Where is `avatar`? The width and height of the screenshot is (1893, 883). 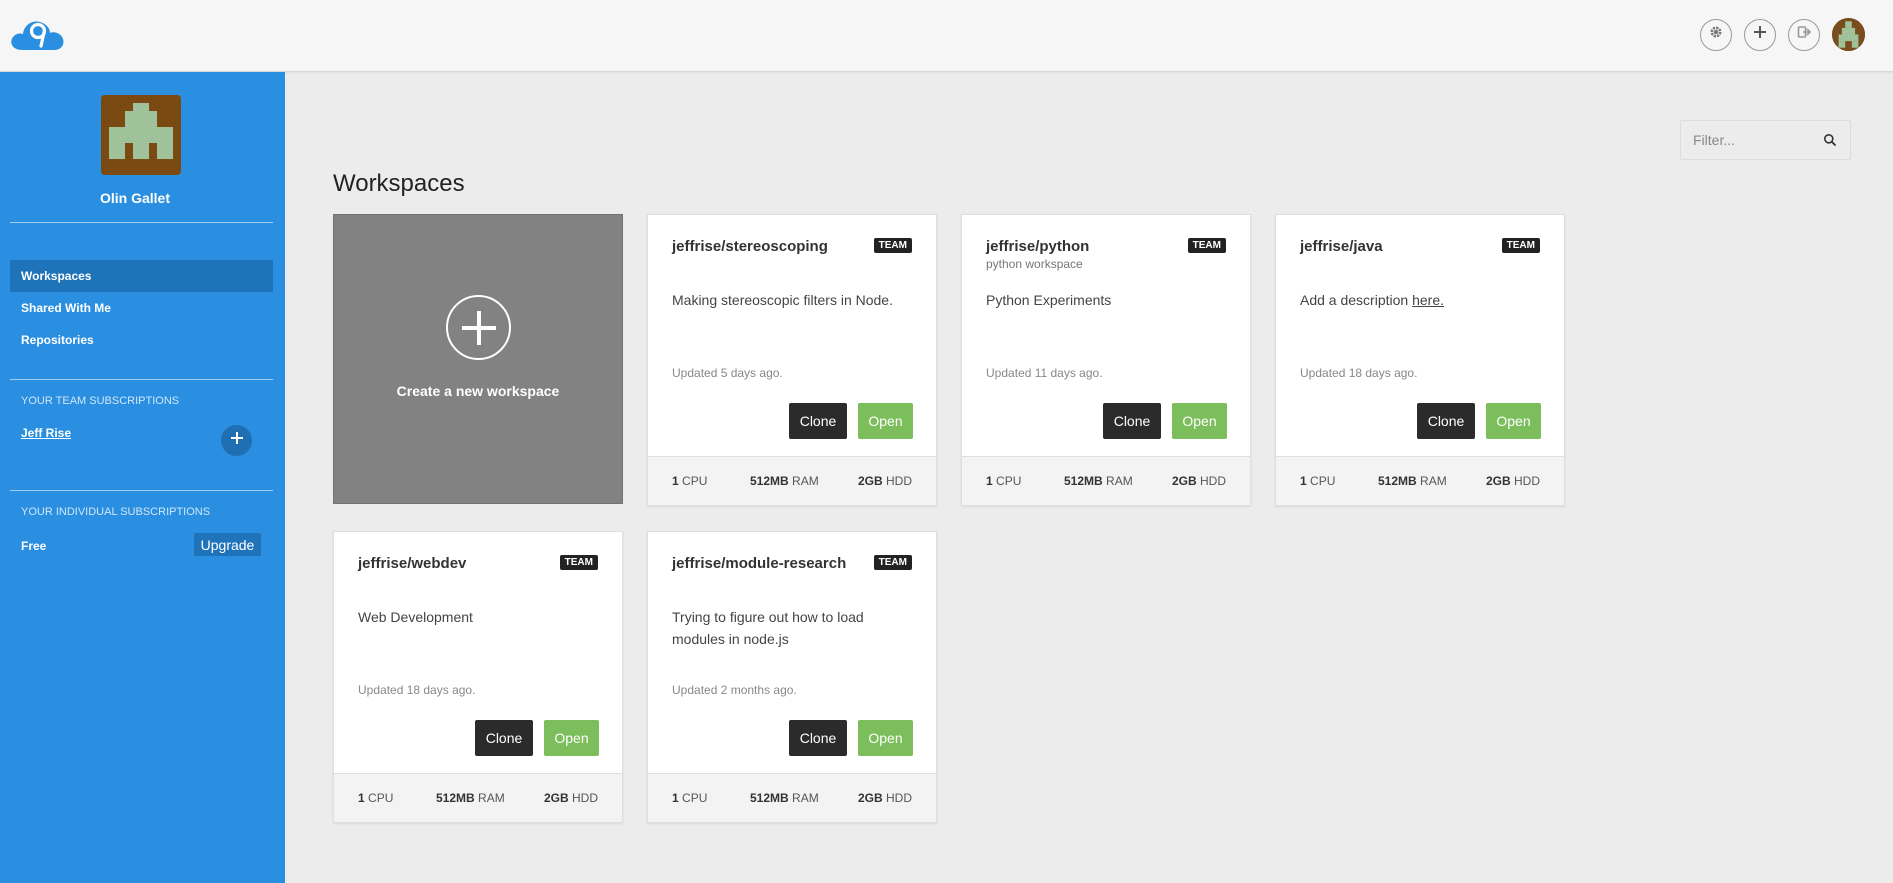
avatar is located at coordinates (1848, 34).